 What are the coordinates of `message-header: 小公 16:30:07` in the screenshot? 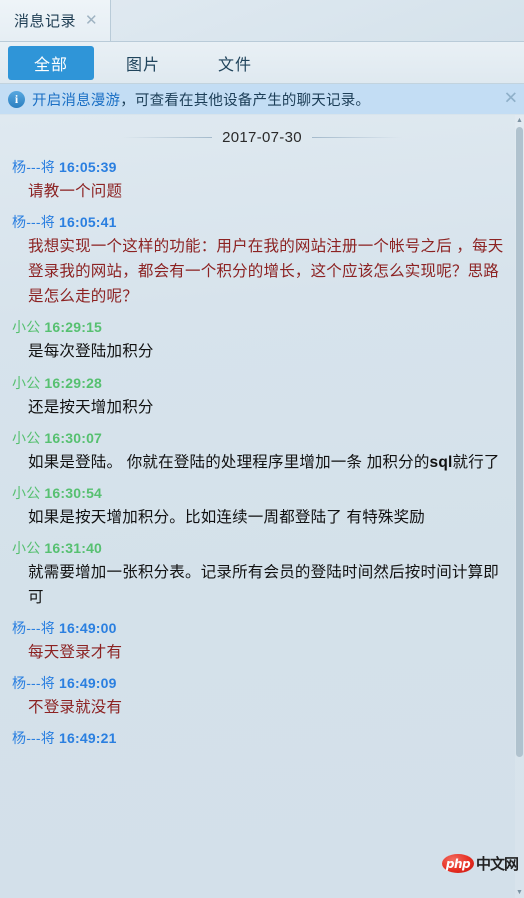 It's located at (262, 437).